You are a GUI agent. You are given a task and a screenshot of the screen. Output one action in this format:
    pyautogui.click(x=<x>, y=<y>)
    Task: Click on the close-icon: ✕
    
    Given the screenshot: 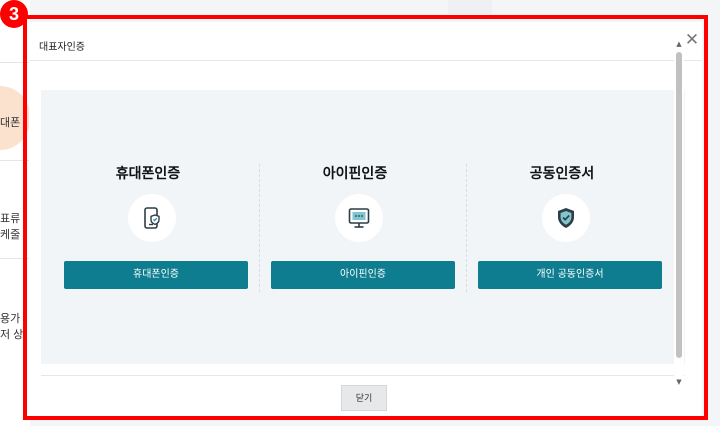 What is the action you would take?
    pyautogui.click(x=692, y=40)
    